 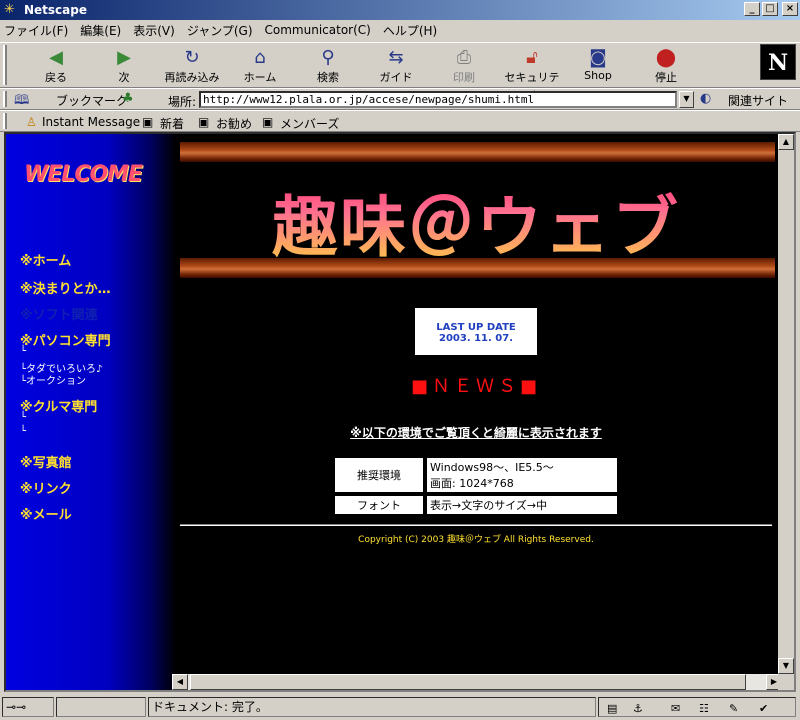 What do you see at coordinates (758, 100) in the screenshot?
I see `related-sites-button: 関連サイト` at bounding box center [758, 100].